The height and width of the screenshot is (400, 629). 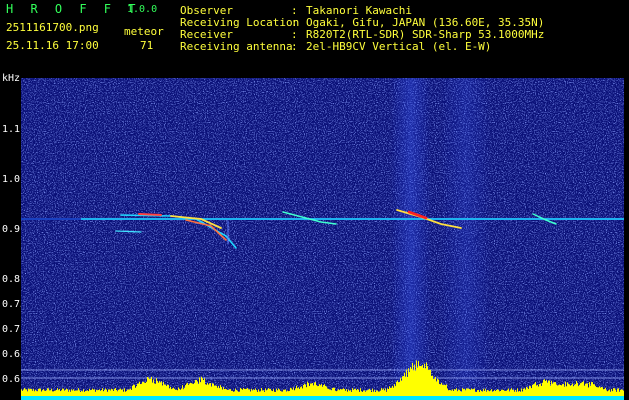 What do you see at coordinates (411, 239) in the screenshot?
I see `noise-band` at bounding box center [411, 239].